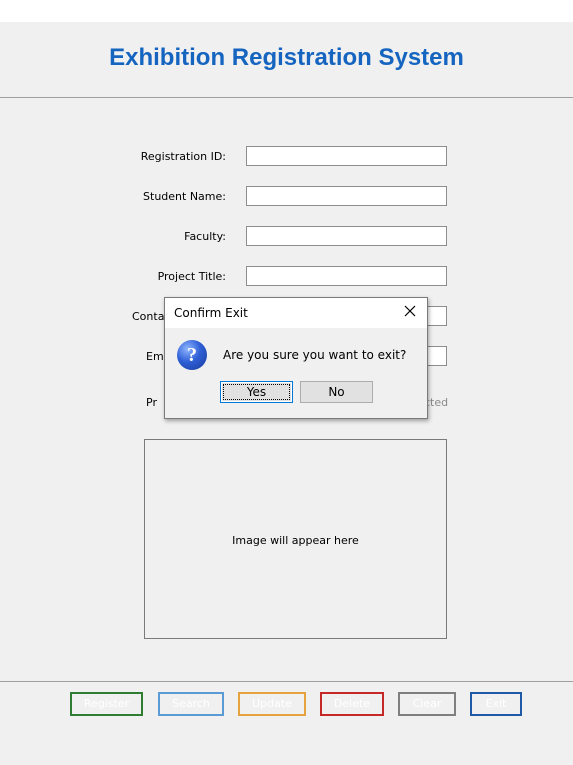 The height and width of the screenshot is (765, 573). What do you see at coordinates (286, 57) in the screenshot?
I see `page-title: Exhibition Registration System` at bounding box center [286, 57].